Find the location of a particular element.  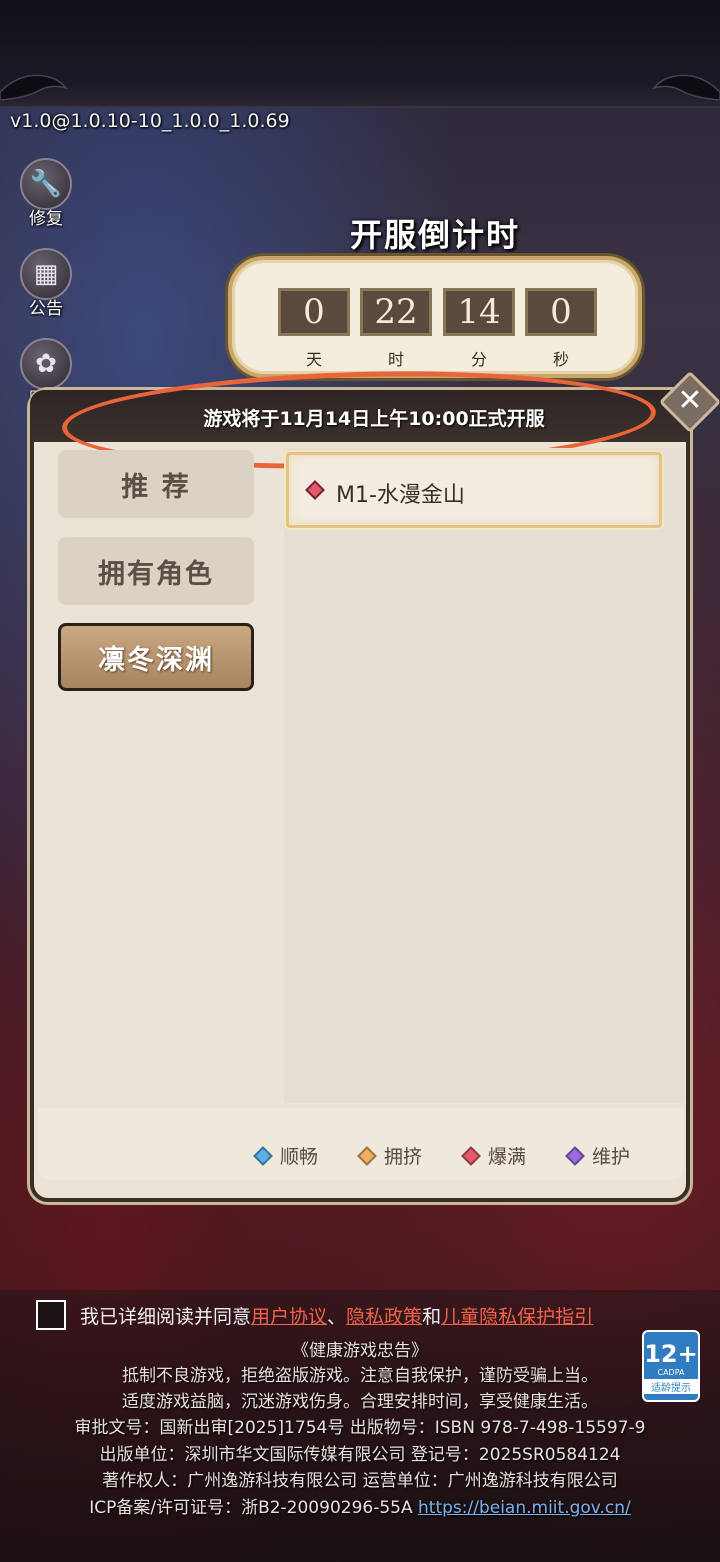

countdown-frame: 0 22 14 0 天 时 分 秒 is located at coordinates (435, 317).